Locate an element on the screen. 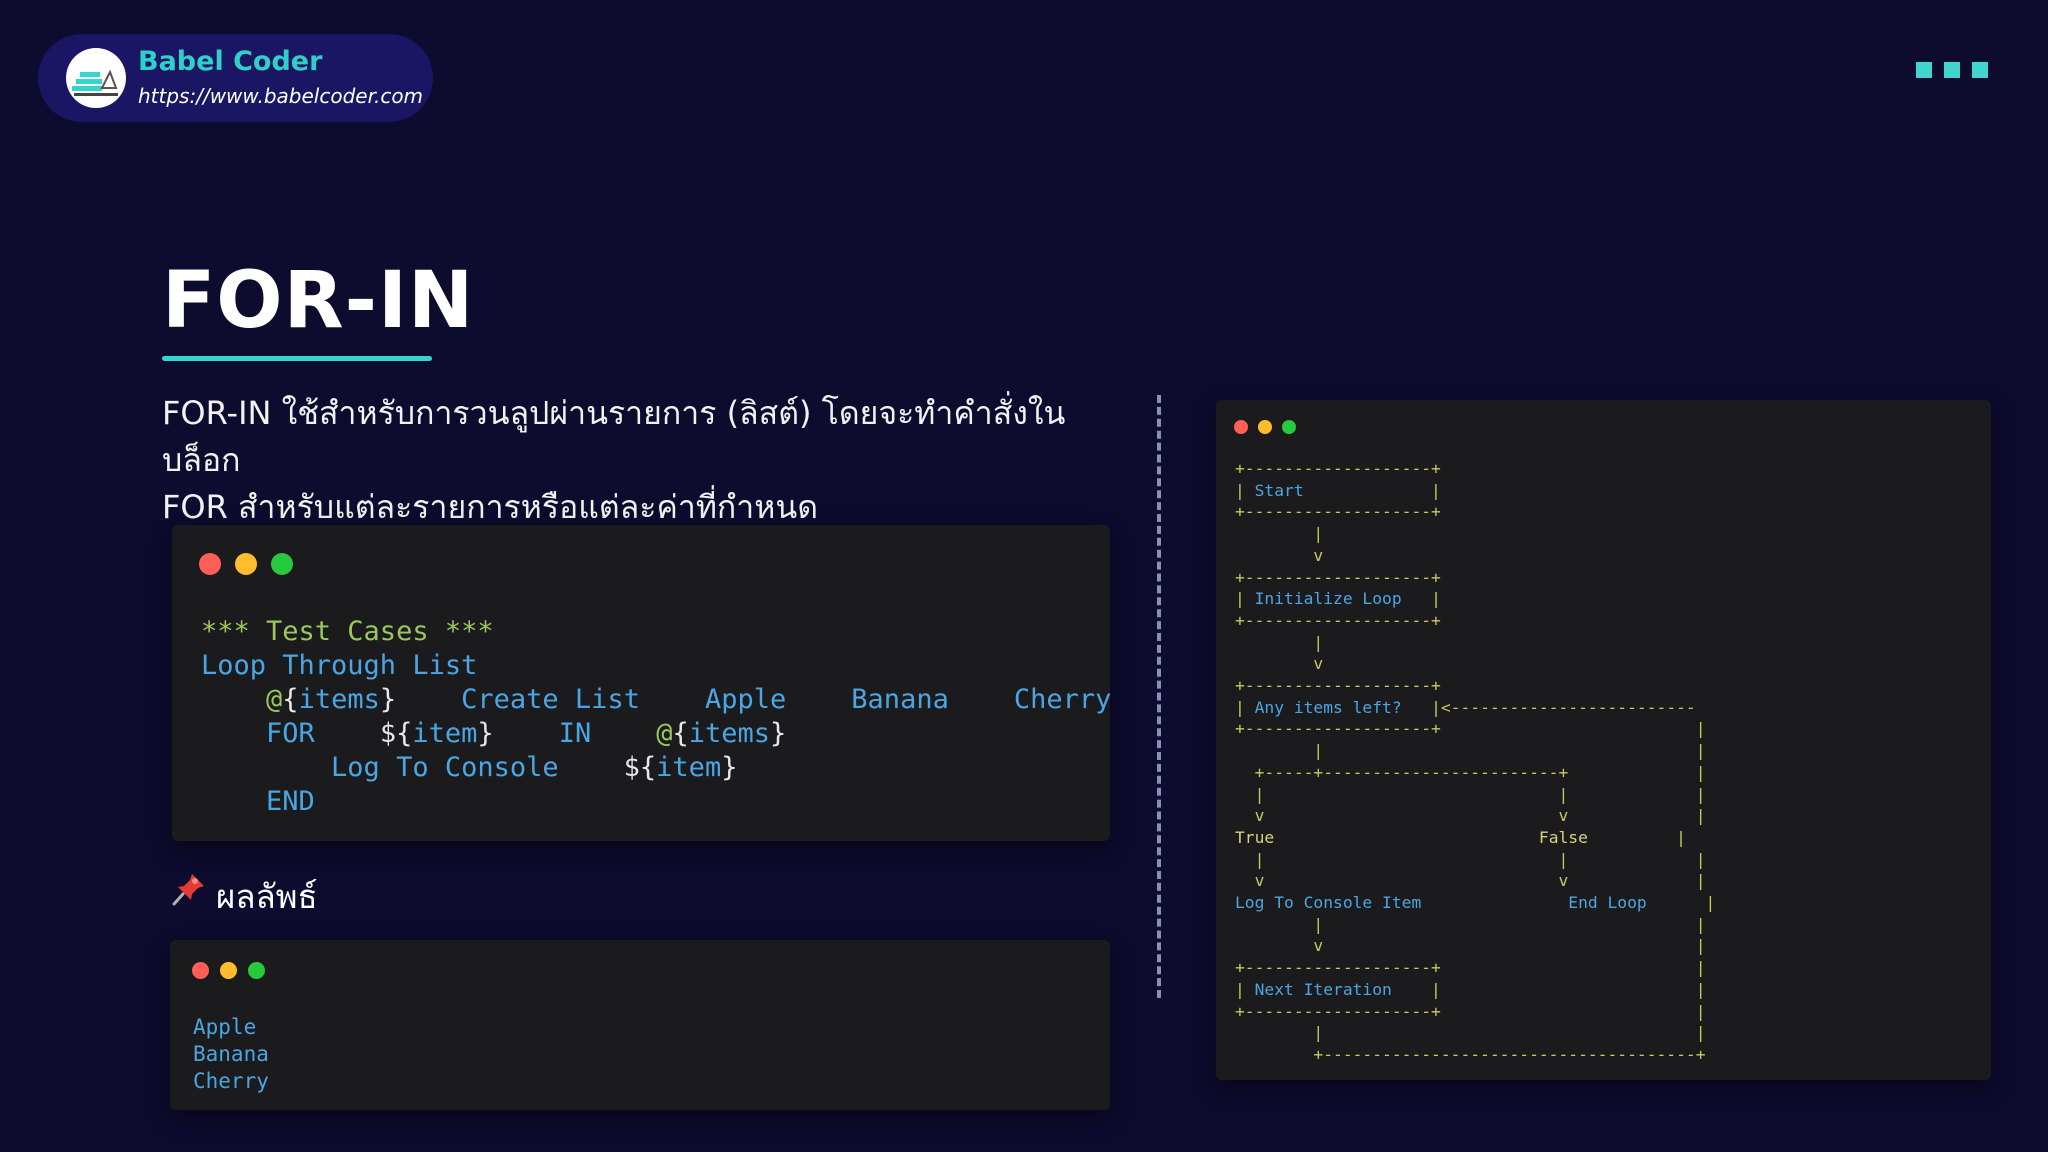 This screenshot has width=2048, height=1152. window-dots-icon is located at coordinates (1952, 70).